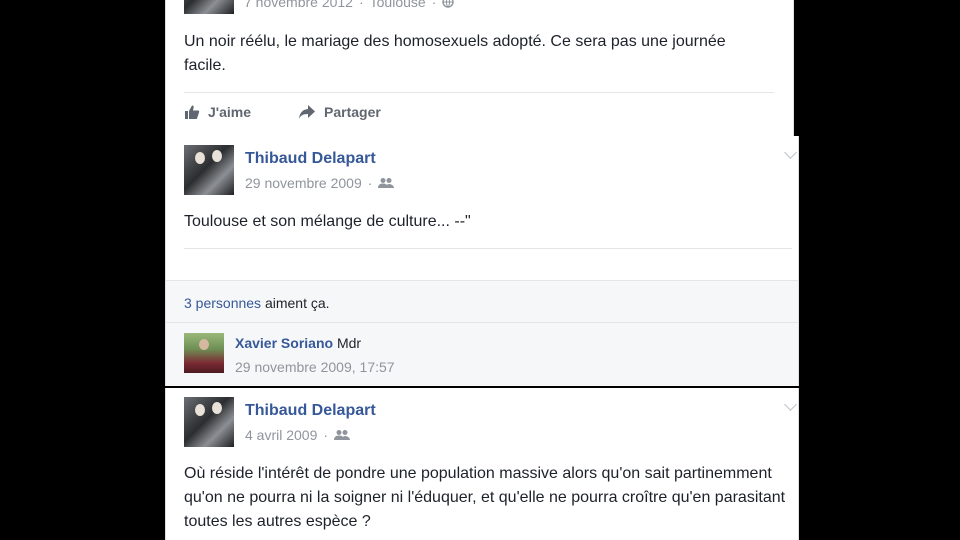  I want to click on likes-summary: 3 personnes aiment ça., so click(257, 303).